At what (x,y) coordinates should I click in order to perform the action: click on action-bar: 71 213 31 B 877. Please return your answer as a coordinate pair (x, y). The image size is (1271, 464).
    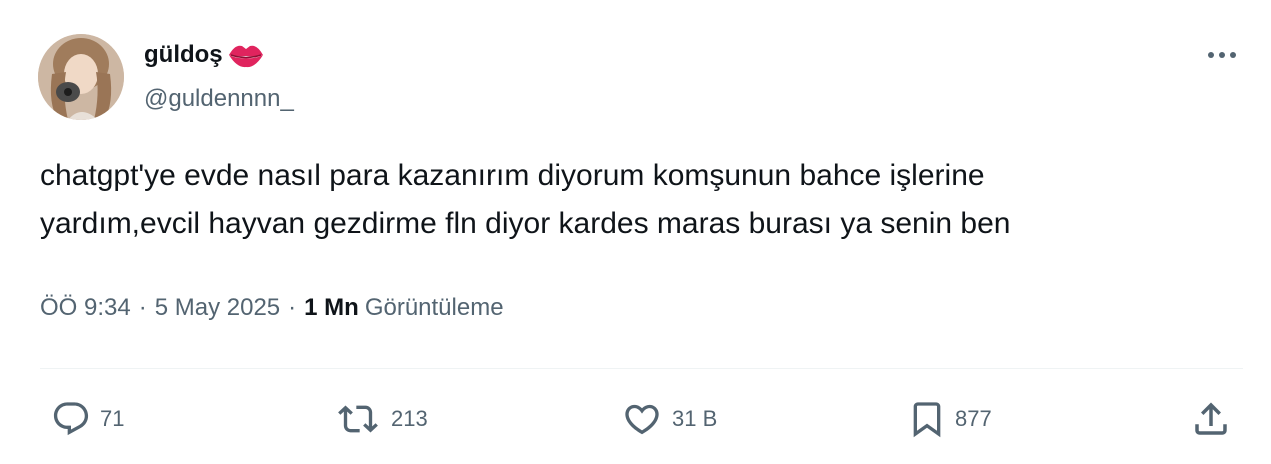
    Looking at the image, I should click on (635, 419).